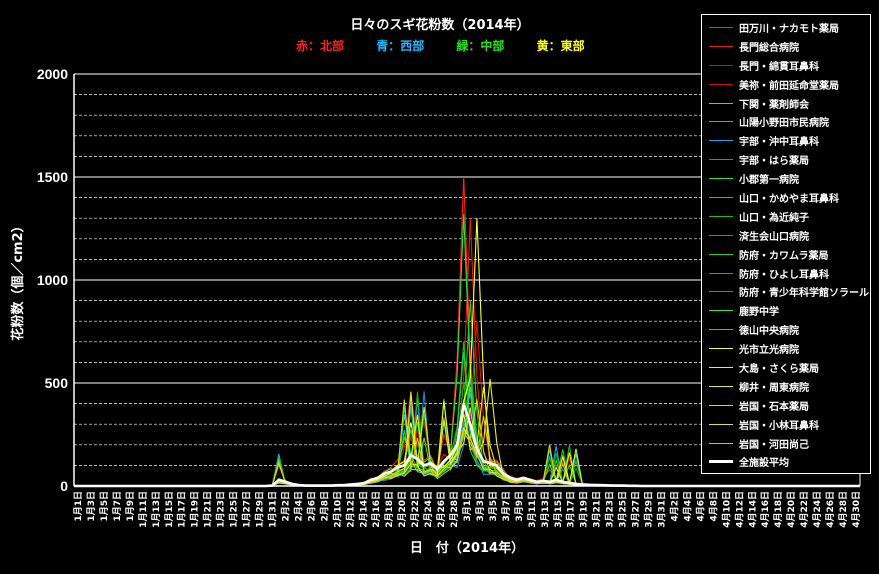 This screenshot has width=879, height=574. What do you see at coordinates (789, 29) in the screenshot?
I see `legend-label: 田万川・ナカモト薬局` at bounding box center [789, 29].